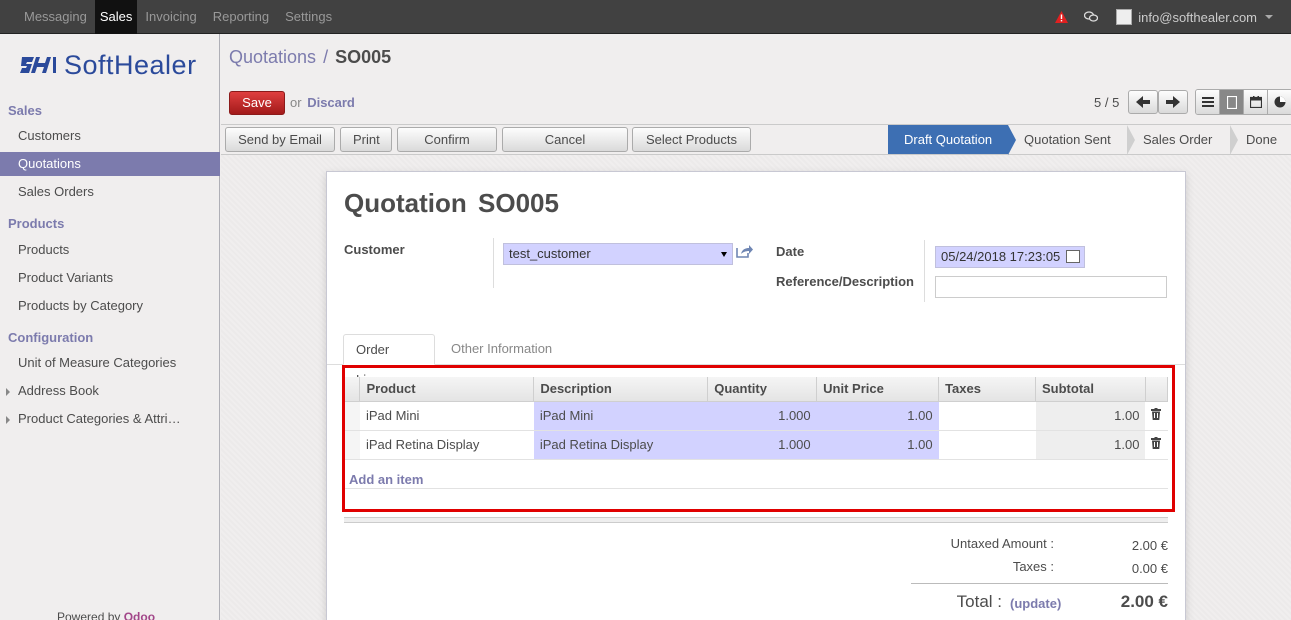 The height and width of the screenshot is (620, 1291). I want to click on save-button: Save, so click(257, 103).